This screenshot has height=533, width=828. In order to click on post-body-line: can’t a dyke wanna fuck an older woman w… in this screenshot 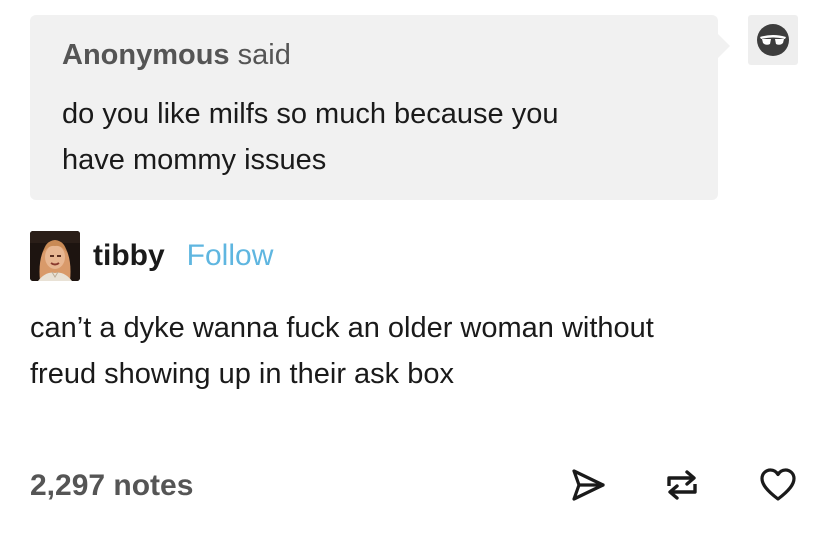, I will do `click(342, 328)`.